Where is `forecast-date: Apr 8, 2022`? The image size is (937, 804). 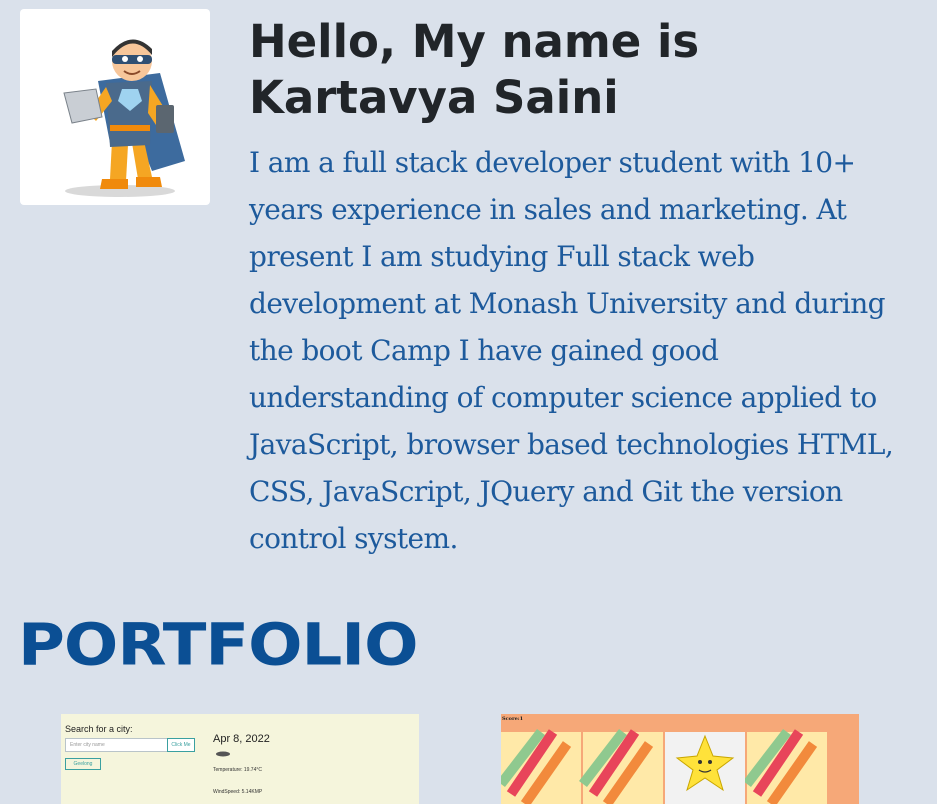 forecast-date: Apr 8, 2022 is located at coordinates (241, 739).